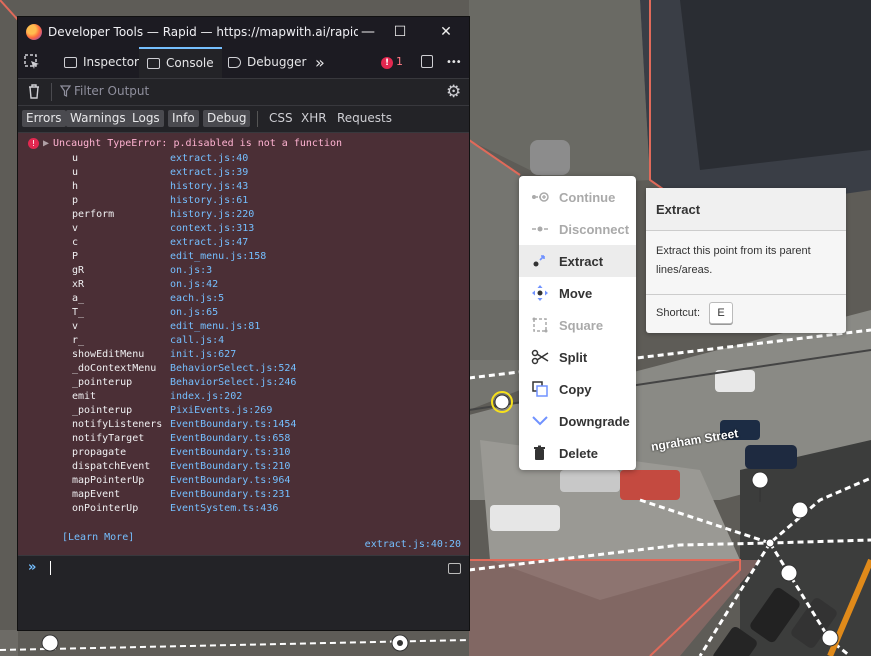 This screenshot has width=871, height=656. I want to click on stack-location-link: context.js:313, so click(212, 228).